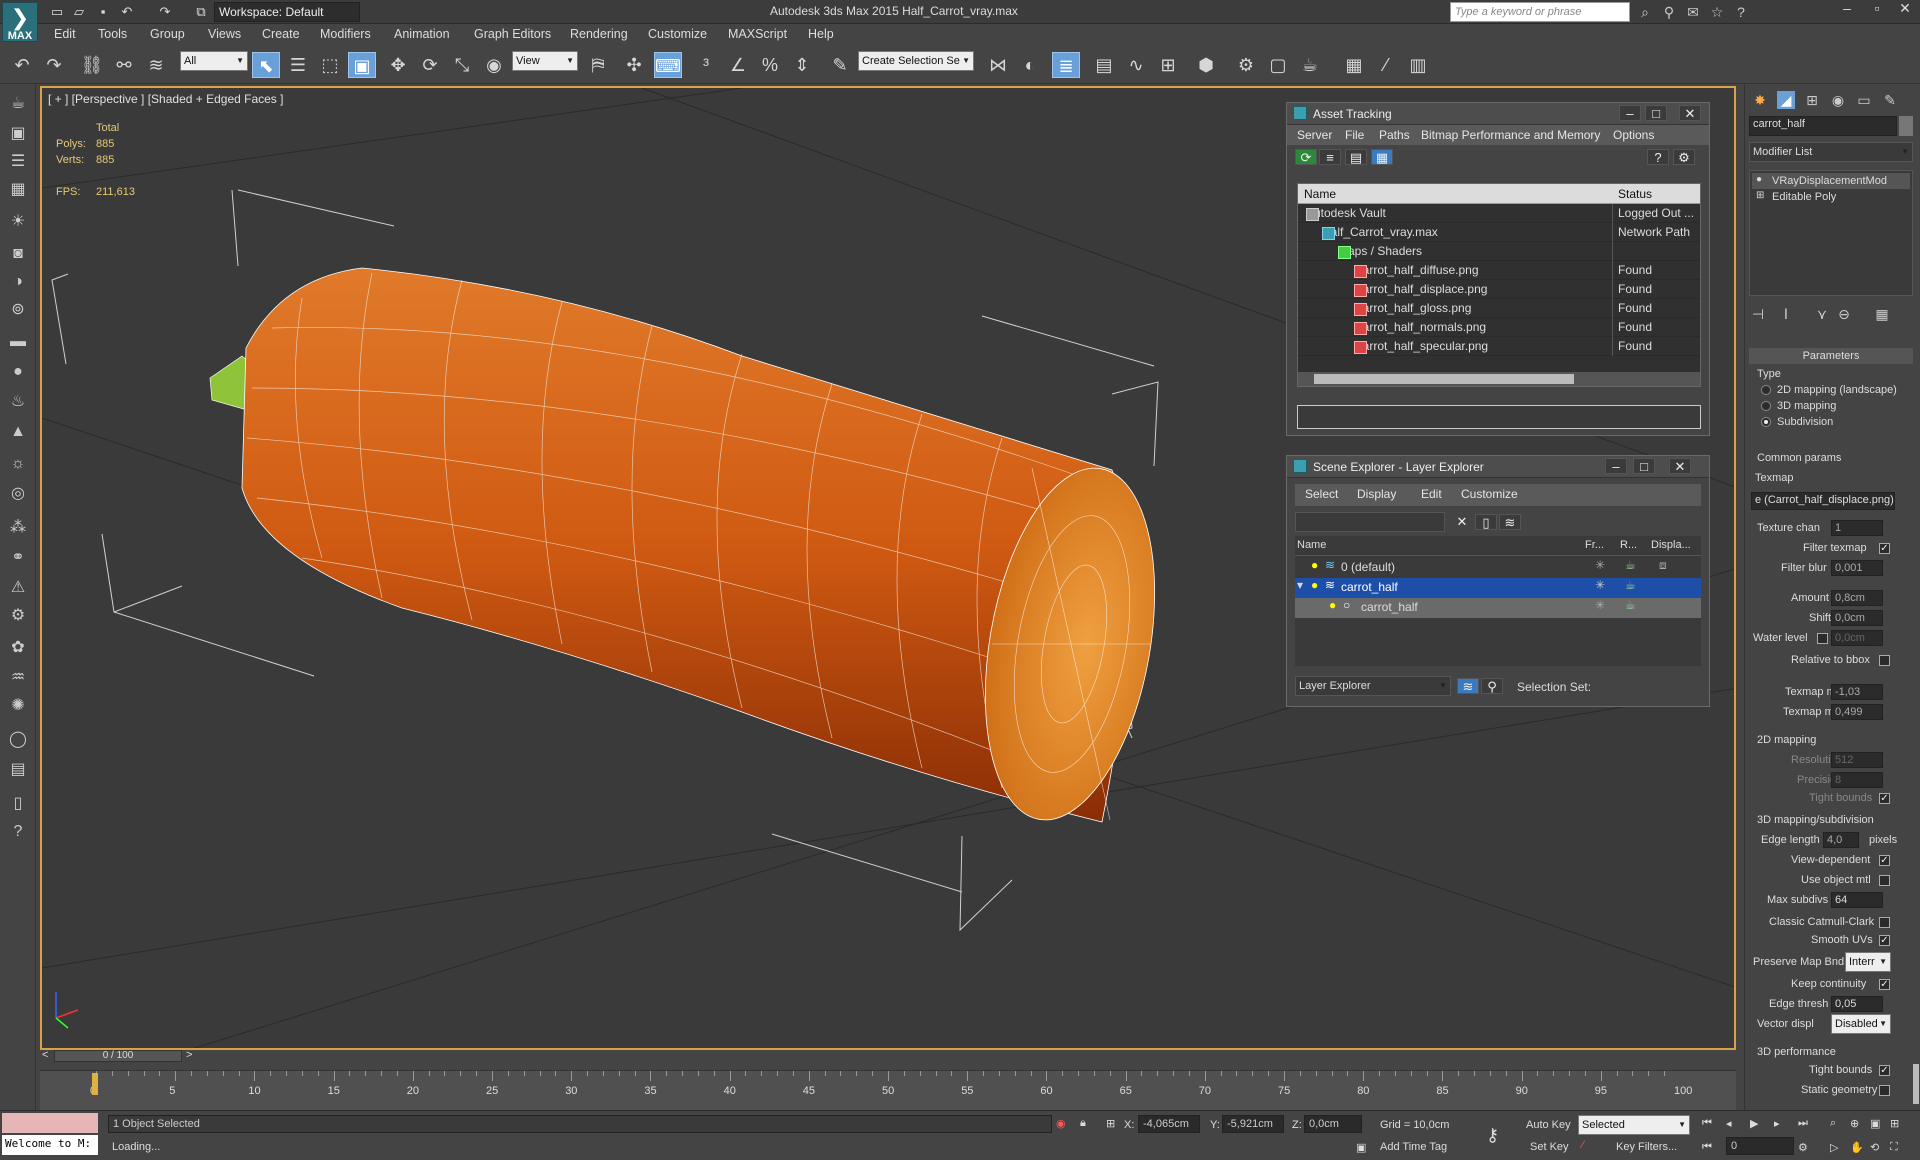  What do you see at coordinates (1418, 65) in the screenshot?
I see `frame-buffer-icon: ▥` at bounding box center [1418, 65].